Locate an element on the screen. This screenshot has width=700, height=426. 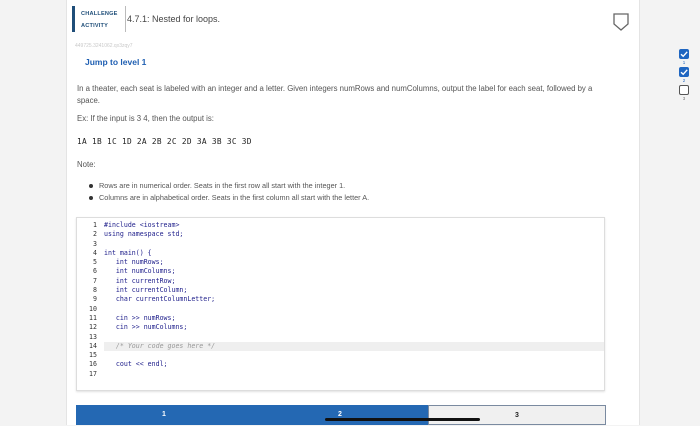
code-line: char currentColumnLetter; is located at coordinates (354, 299).